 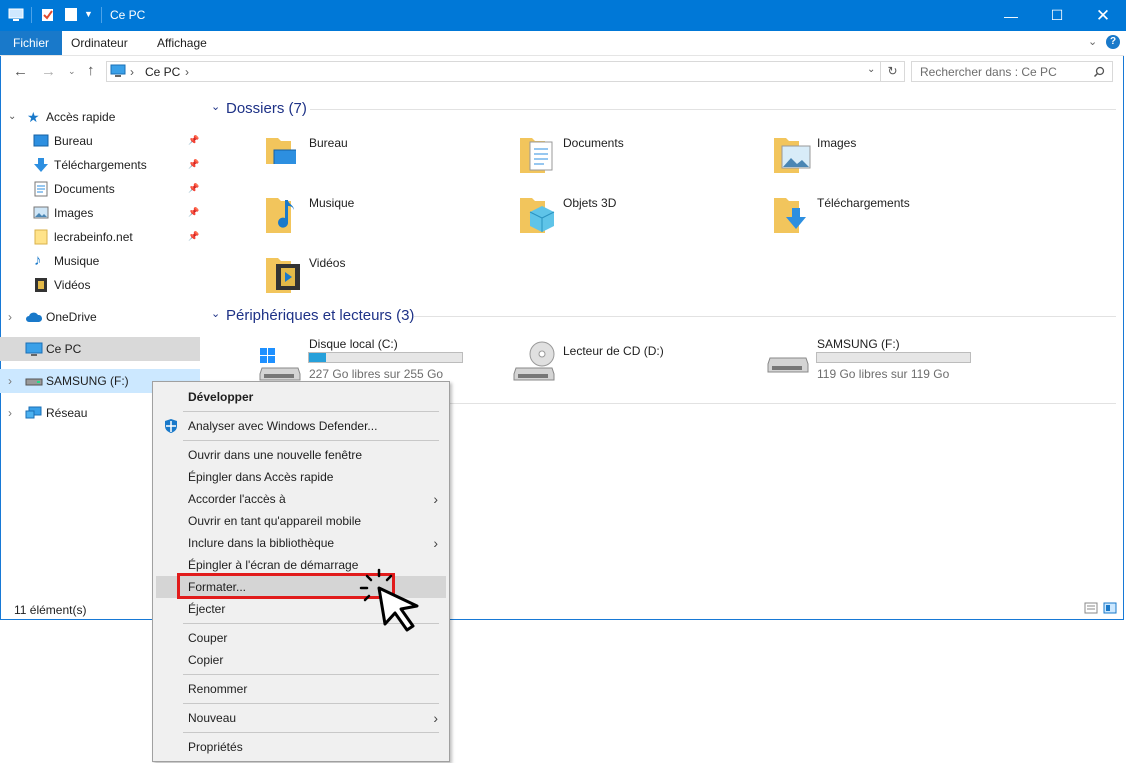 What do you see at coordinates (41, 189) in the screenshot?
I see `document-icon` at bounding box center [41, 189].